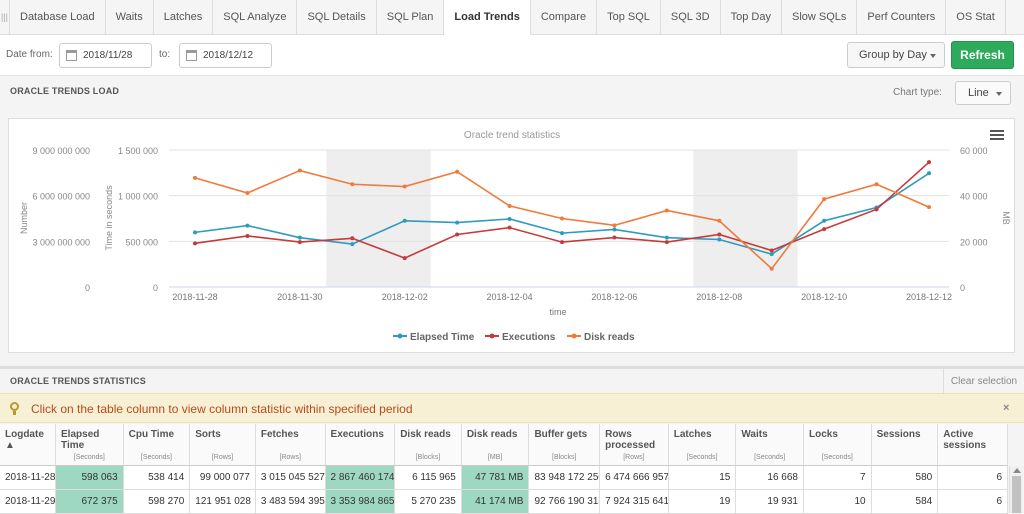 This screenshot has height=514, width=1024. I want to click on column-header: Executions, so click(360, 445).